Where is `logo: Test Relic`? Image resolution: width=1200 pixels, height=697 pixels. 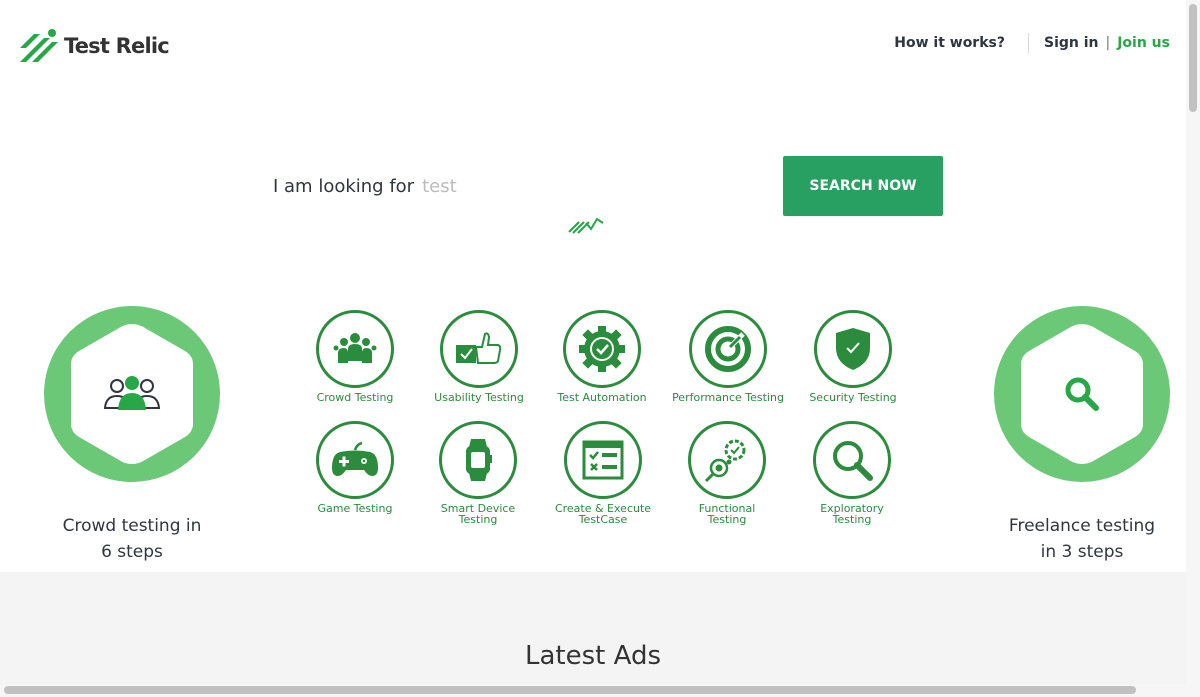
logo: Test Relic is located at coordinates (94, 46).